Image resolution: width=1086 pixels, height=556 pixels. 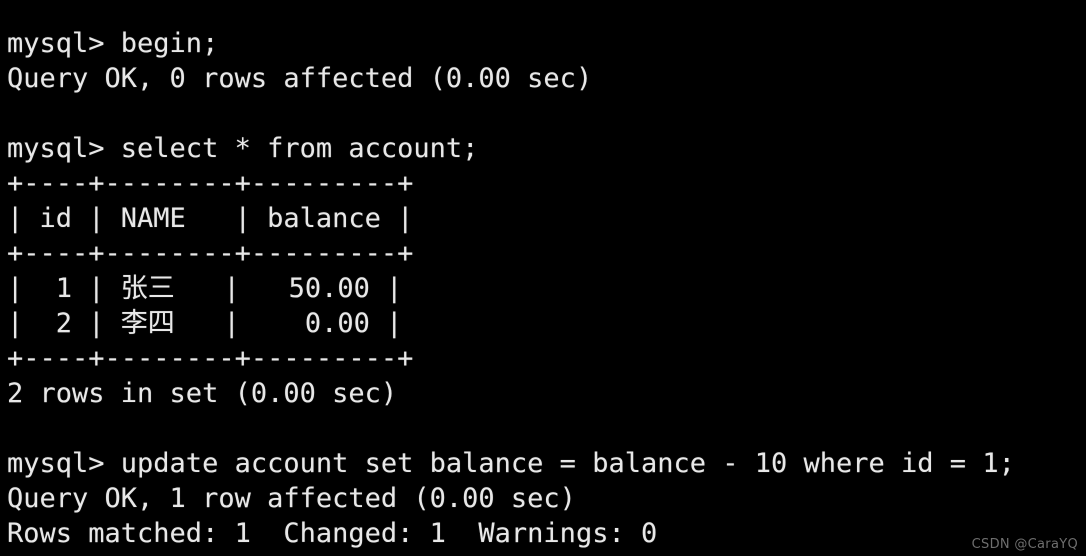 I want to click on table-row: | 2 | 李四 | 0.00 |, so click(x=205, y=323).